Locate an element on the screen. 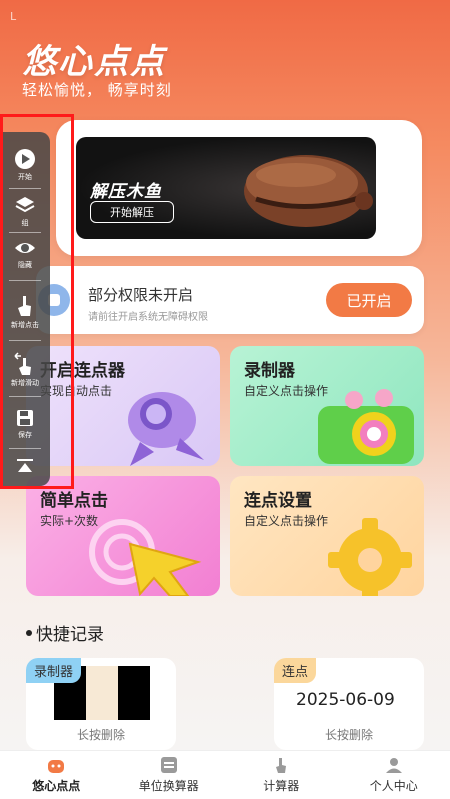 This screenshot has width=450, height=799. permission-title: 部分权限未开启 is located at coordinates (141, 295).